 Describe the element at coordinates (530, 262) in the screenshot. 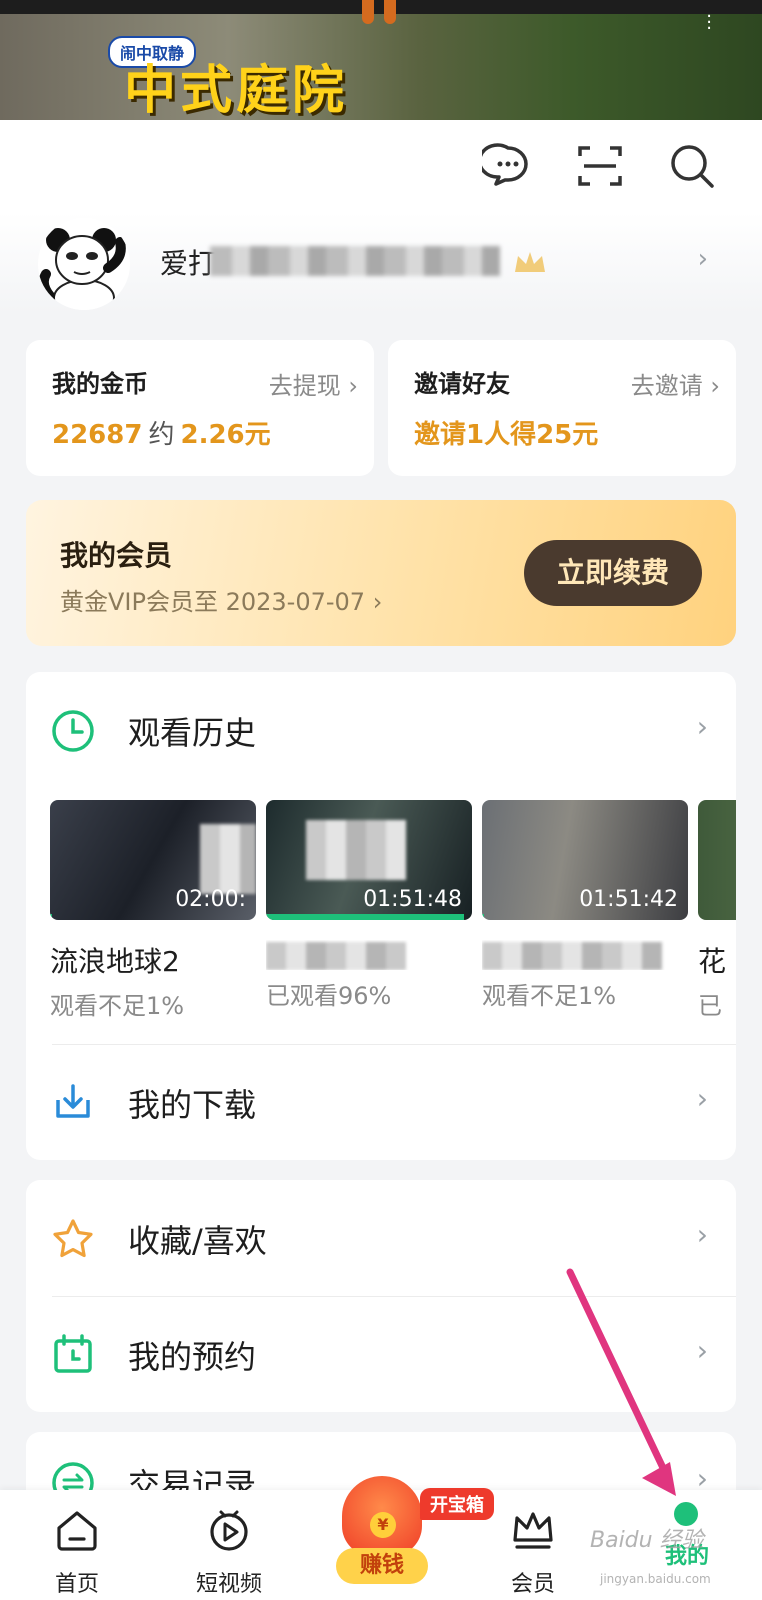

I see `vip-crown-icon` at that location.